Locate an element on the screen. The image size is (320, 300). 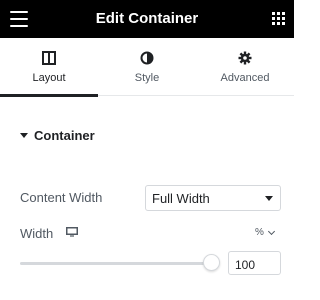
caret-down-icon is located at coordinates (24, 135).